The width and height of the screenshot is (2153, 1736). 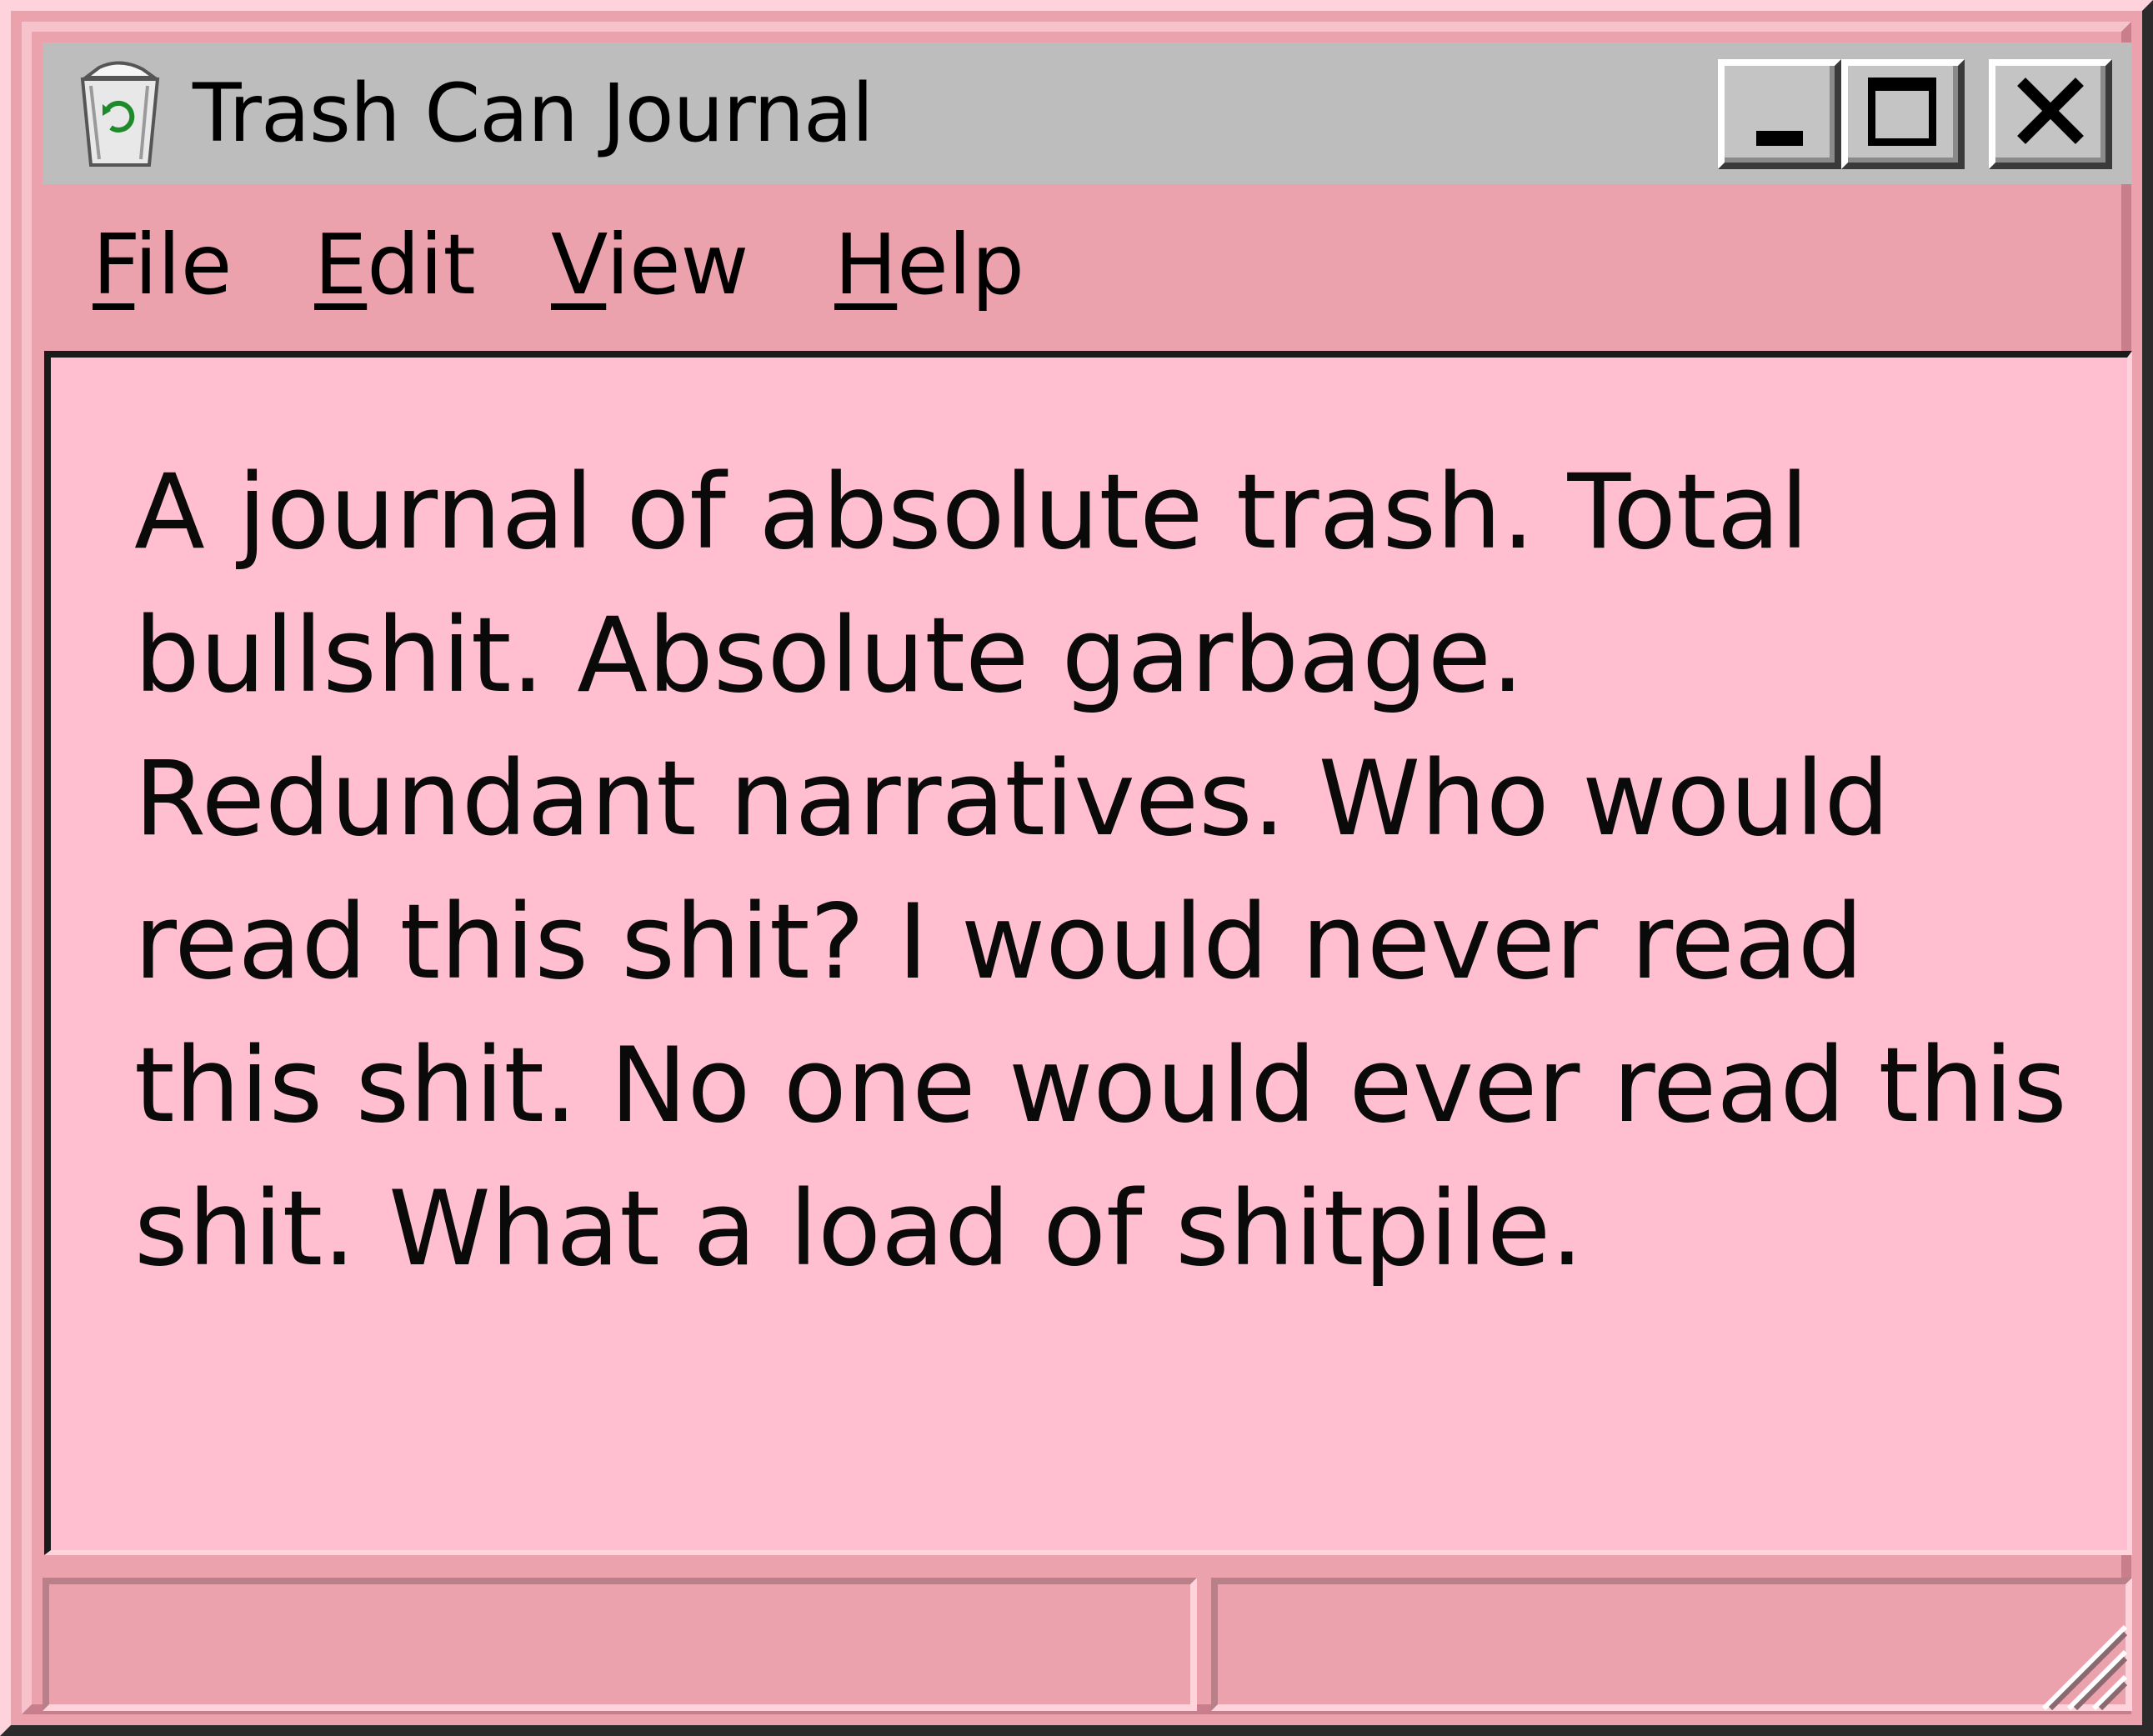 I want to click on status-pane-right, so click(x=1671, y=1644).